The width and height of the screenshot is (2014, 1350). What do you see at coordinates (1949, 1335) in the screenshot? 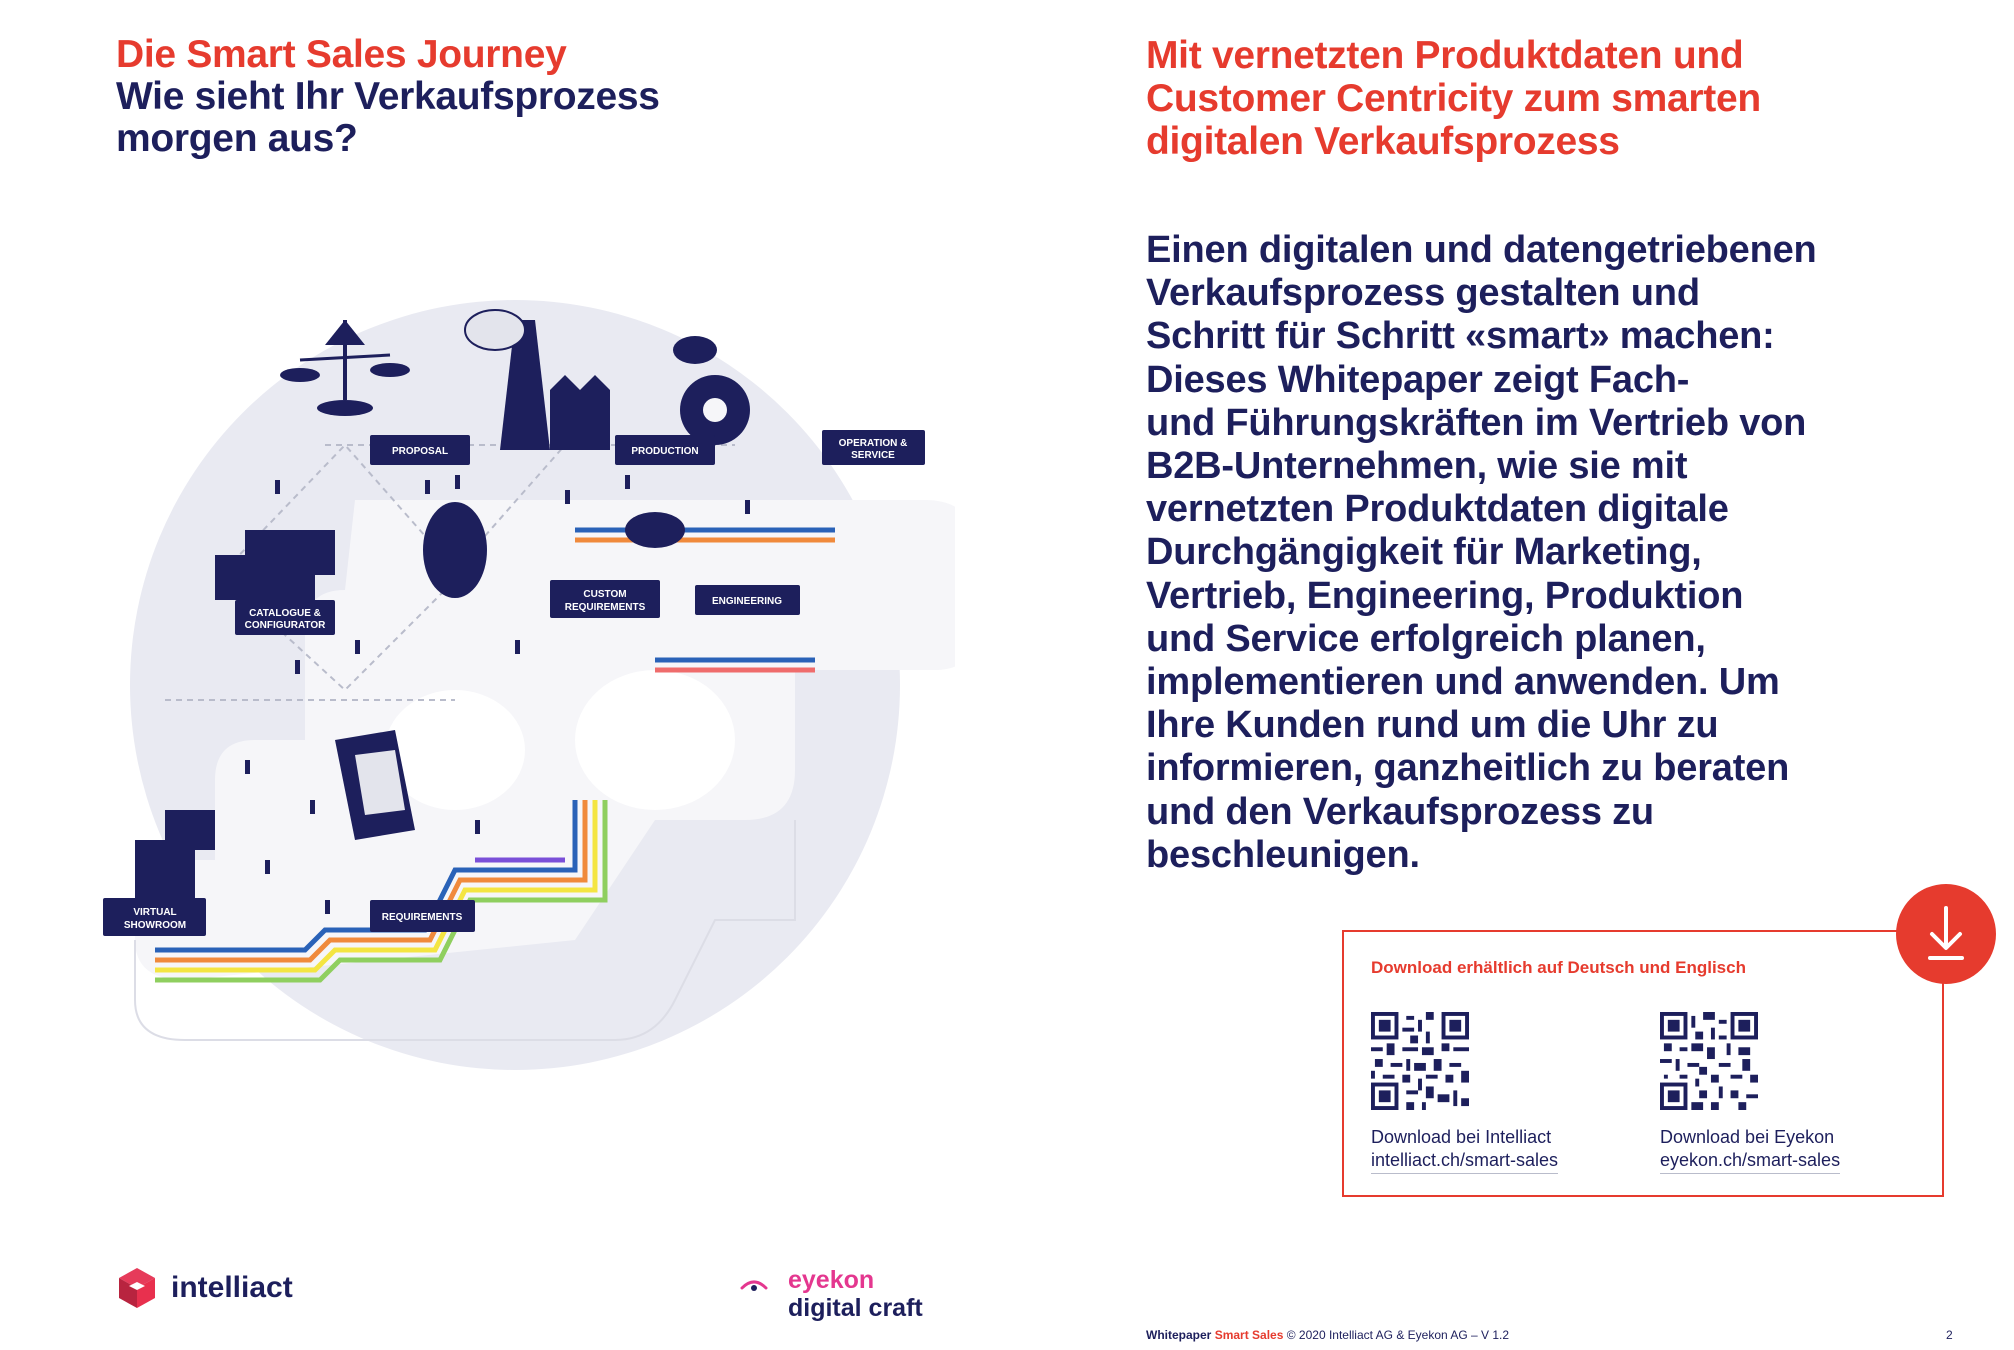
I see `page-number: 2` at bounding box center [1949, 1335].